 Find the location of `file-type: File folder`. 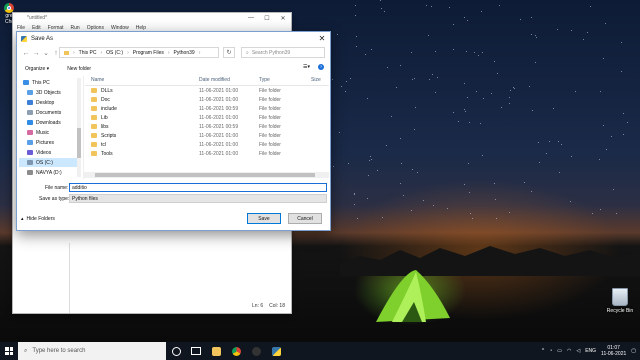

file-type: File folder is located at coordinates (270, 91).